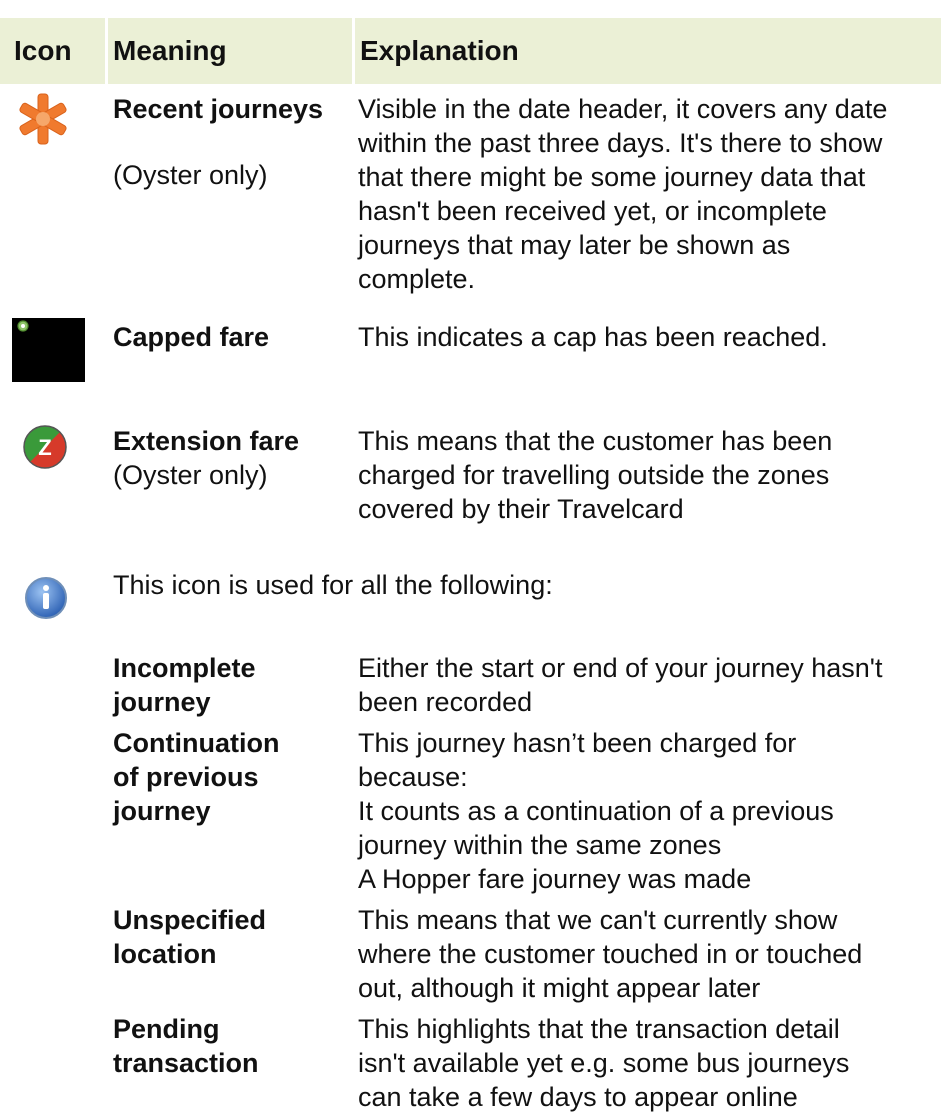  What do you see at coordinates (196, 777) in the screenshot?
I see `continuation-meaning: Continuation of previous journey` at bounding box center [196, 777].